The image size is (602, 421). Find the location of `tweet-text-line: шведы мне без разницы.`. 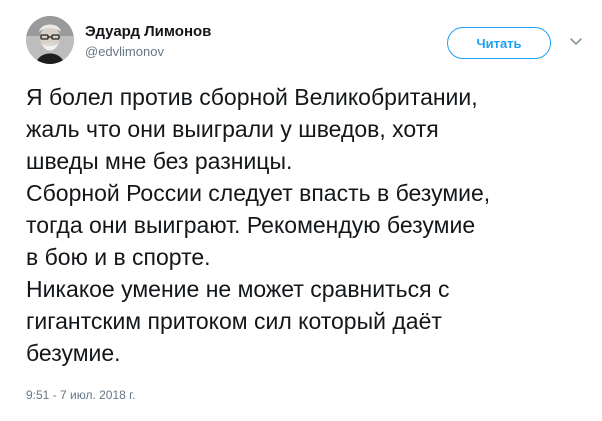

tweet-text-line: шведы мне без разницы. is located at coordinates (159, 161).